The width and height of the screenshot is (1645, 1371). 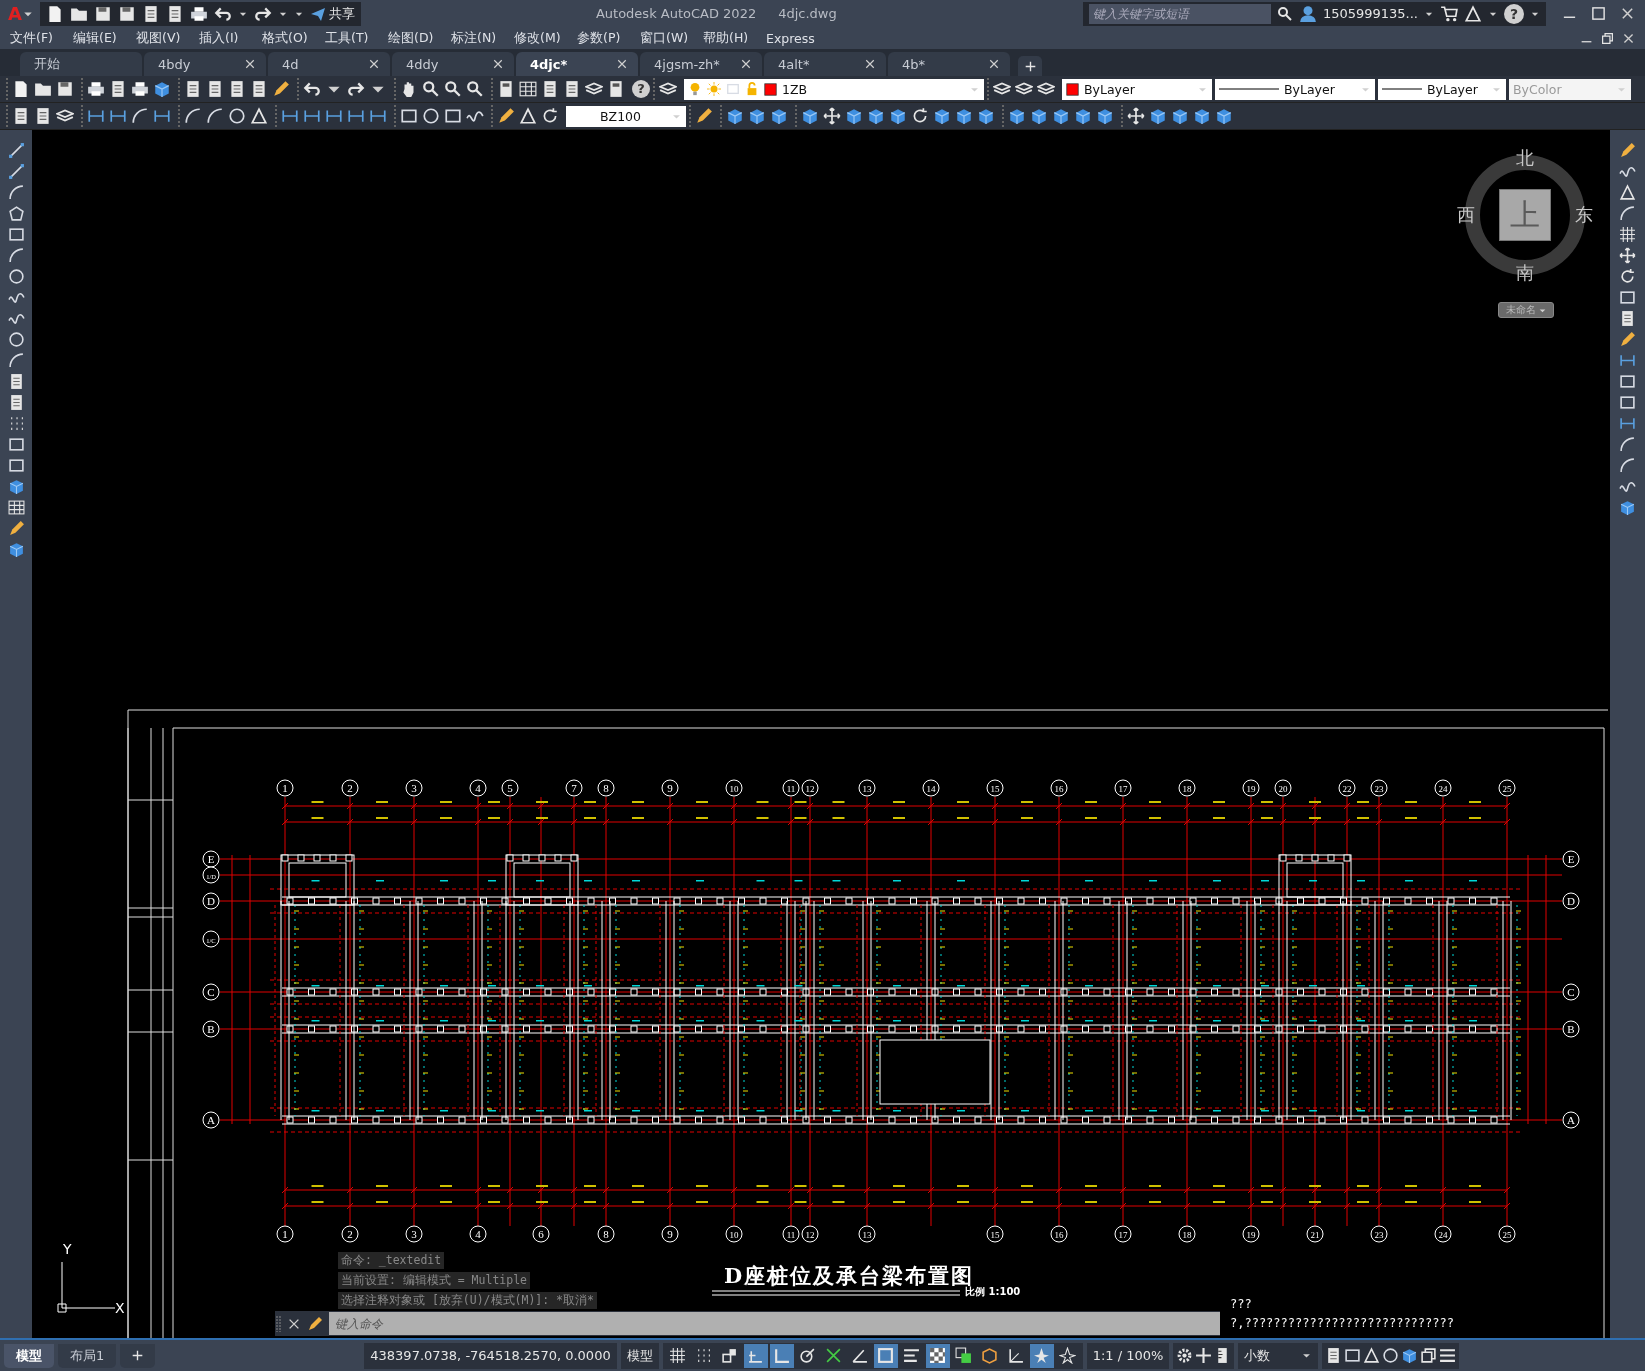 What do you see at coordinates (1137, 89) in the screenshot?
I see `dropdown-field: ByLayer` at bounding box center [1137, 89].